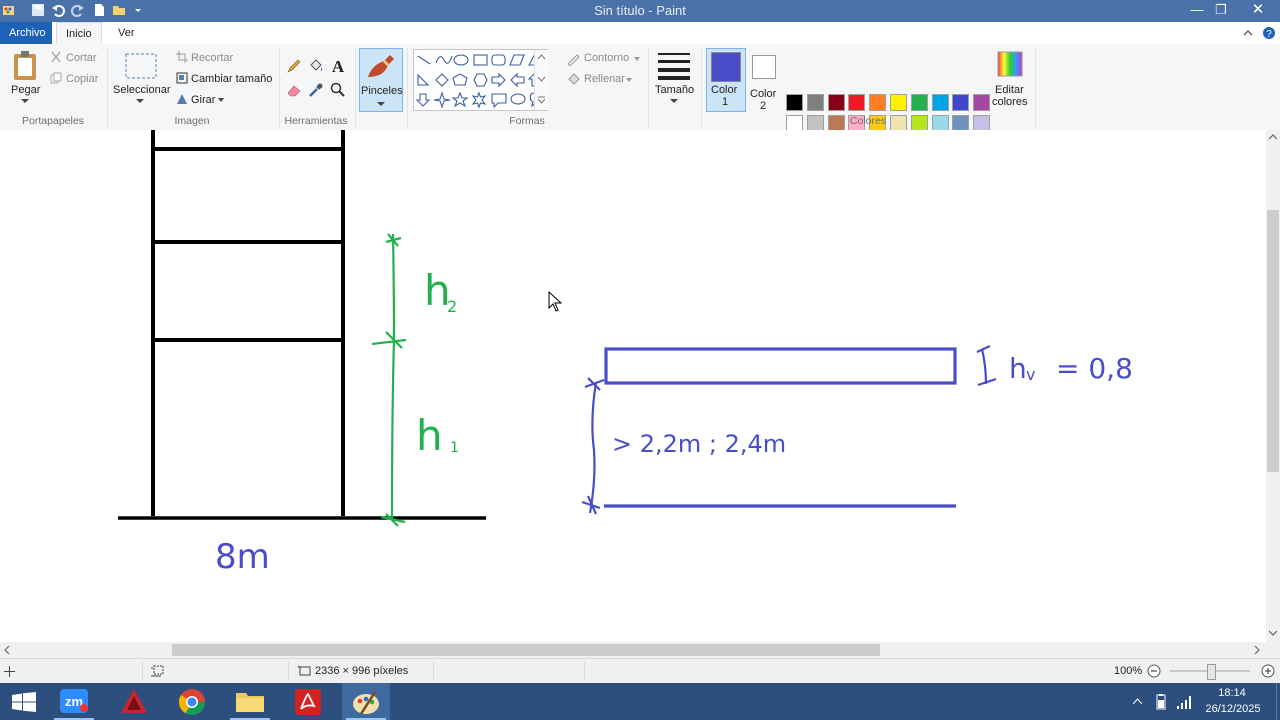 The image size is (1280, 720). Describe the element at coordinates (1258, 11) in the screenshot. I see `close-button: ✕` at that location.